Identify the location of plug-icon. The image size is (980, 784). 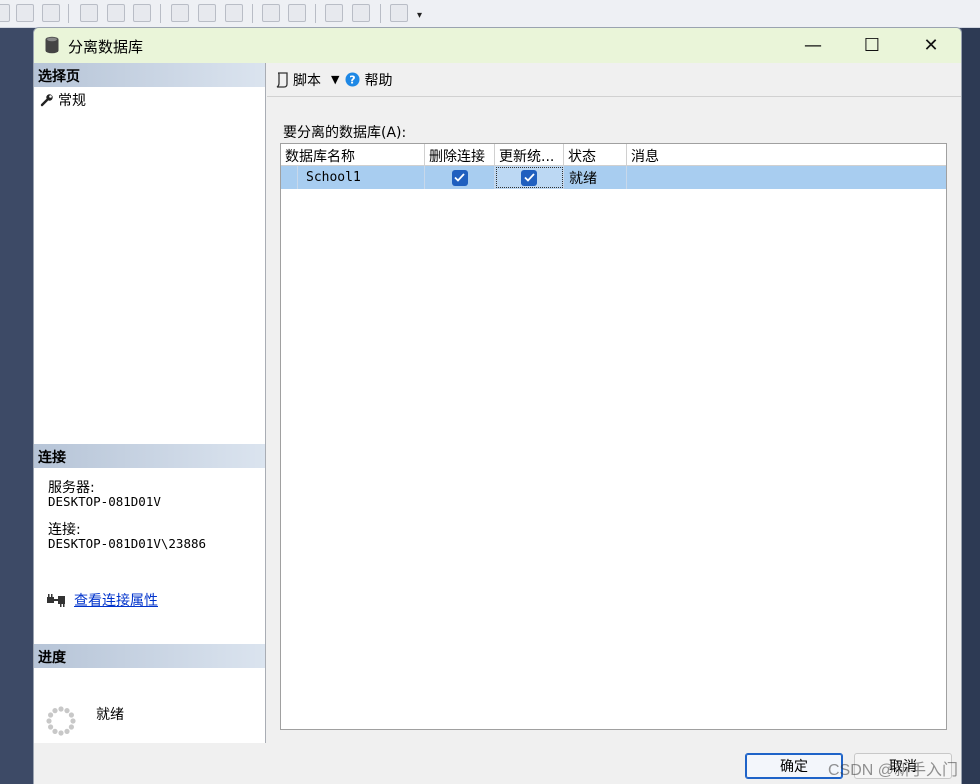
(56, 600).